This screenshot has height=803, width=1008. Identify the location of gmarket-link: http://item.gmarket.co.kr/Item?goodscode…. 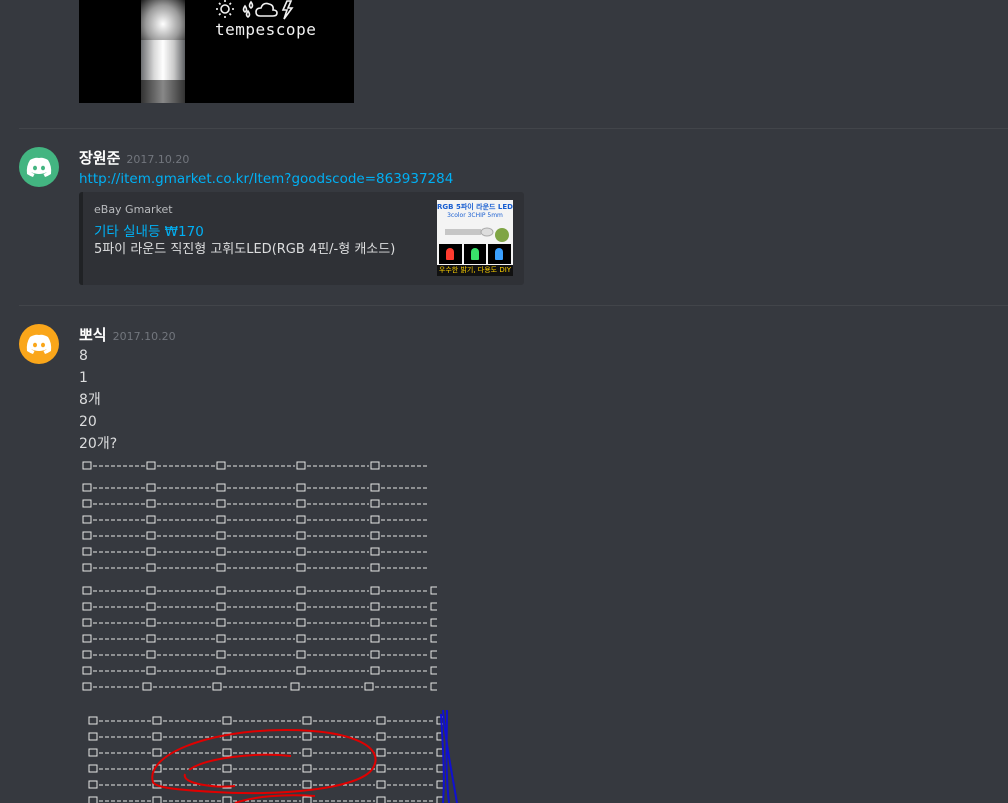
(266, 179).